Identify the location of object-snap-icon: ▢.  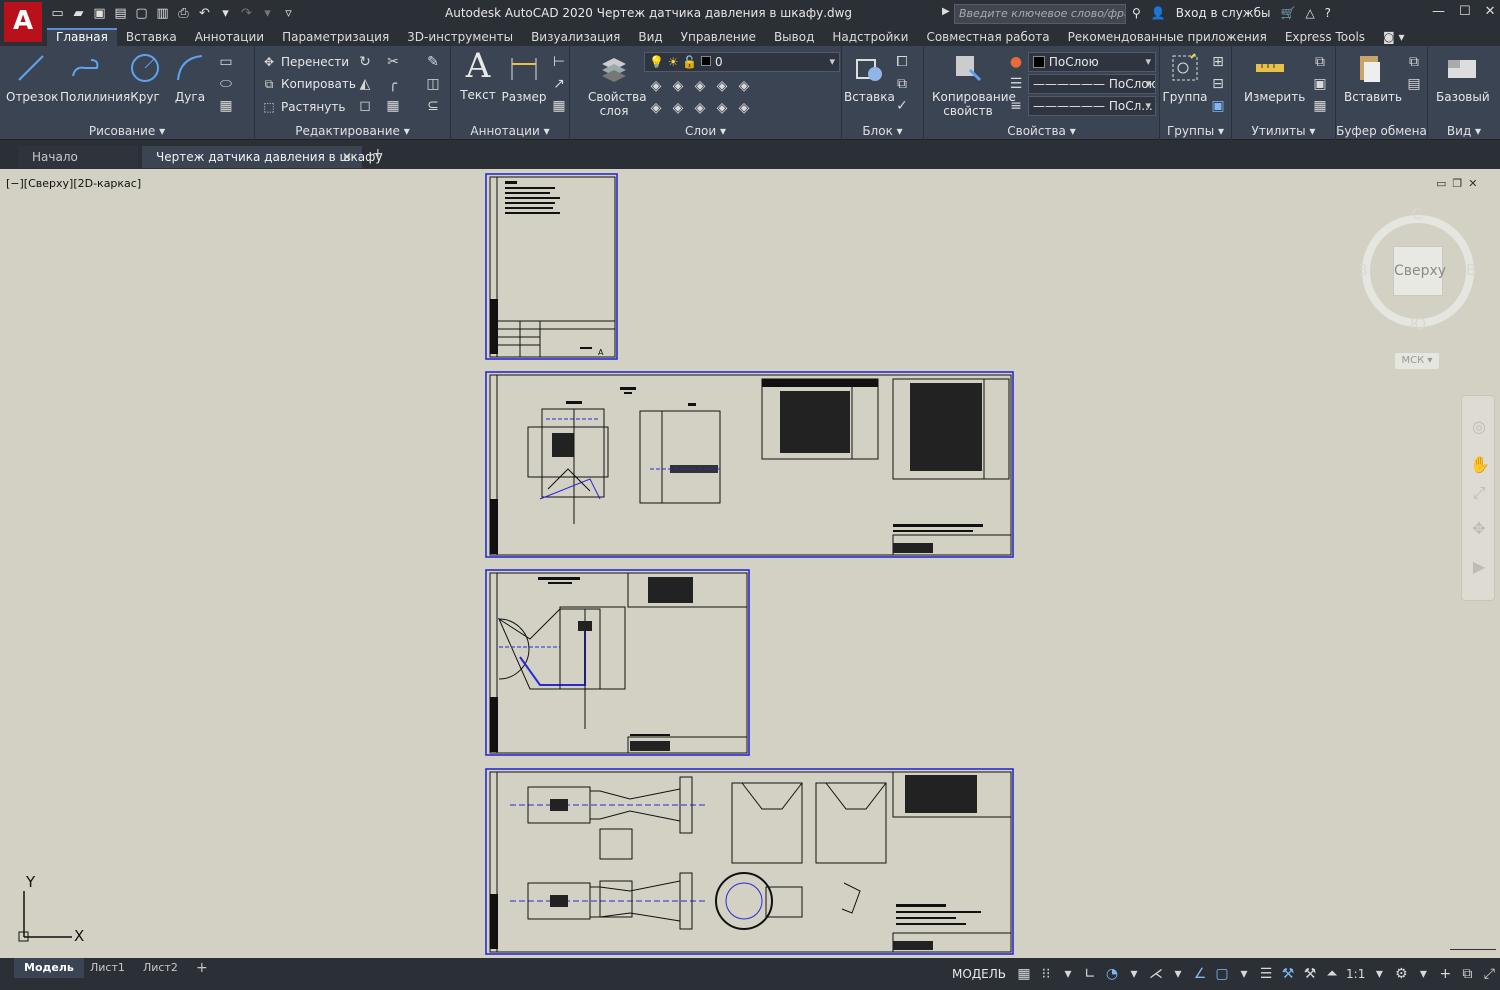
(1222, 974).